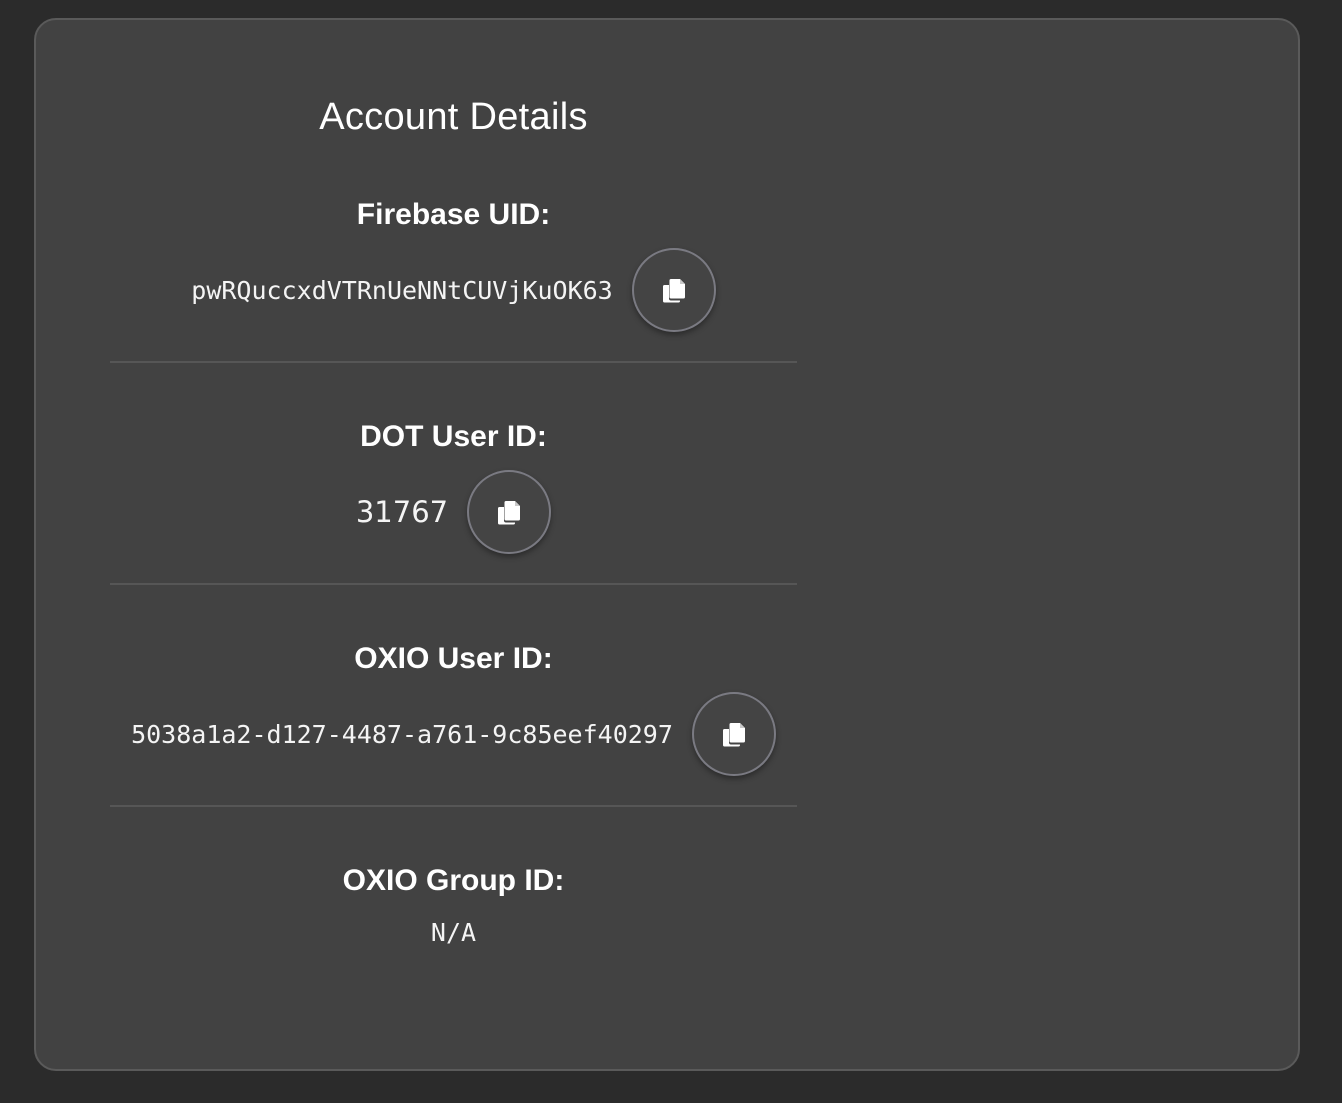 Image resolution: width=1342 pixels, height=1103 pixels. I want to click on oxio-user-id-value: 5038a1a2-d127-4487-a761-9c85eef40297, so click(402, 734).